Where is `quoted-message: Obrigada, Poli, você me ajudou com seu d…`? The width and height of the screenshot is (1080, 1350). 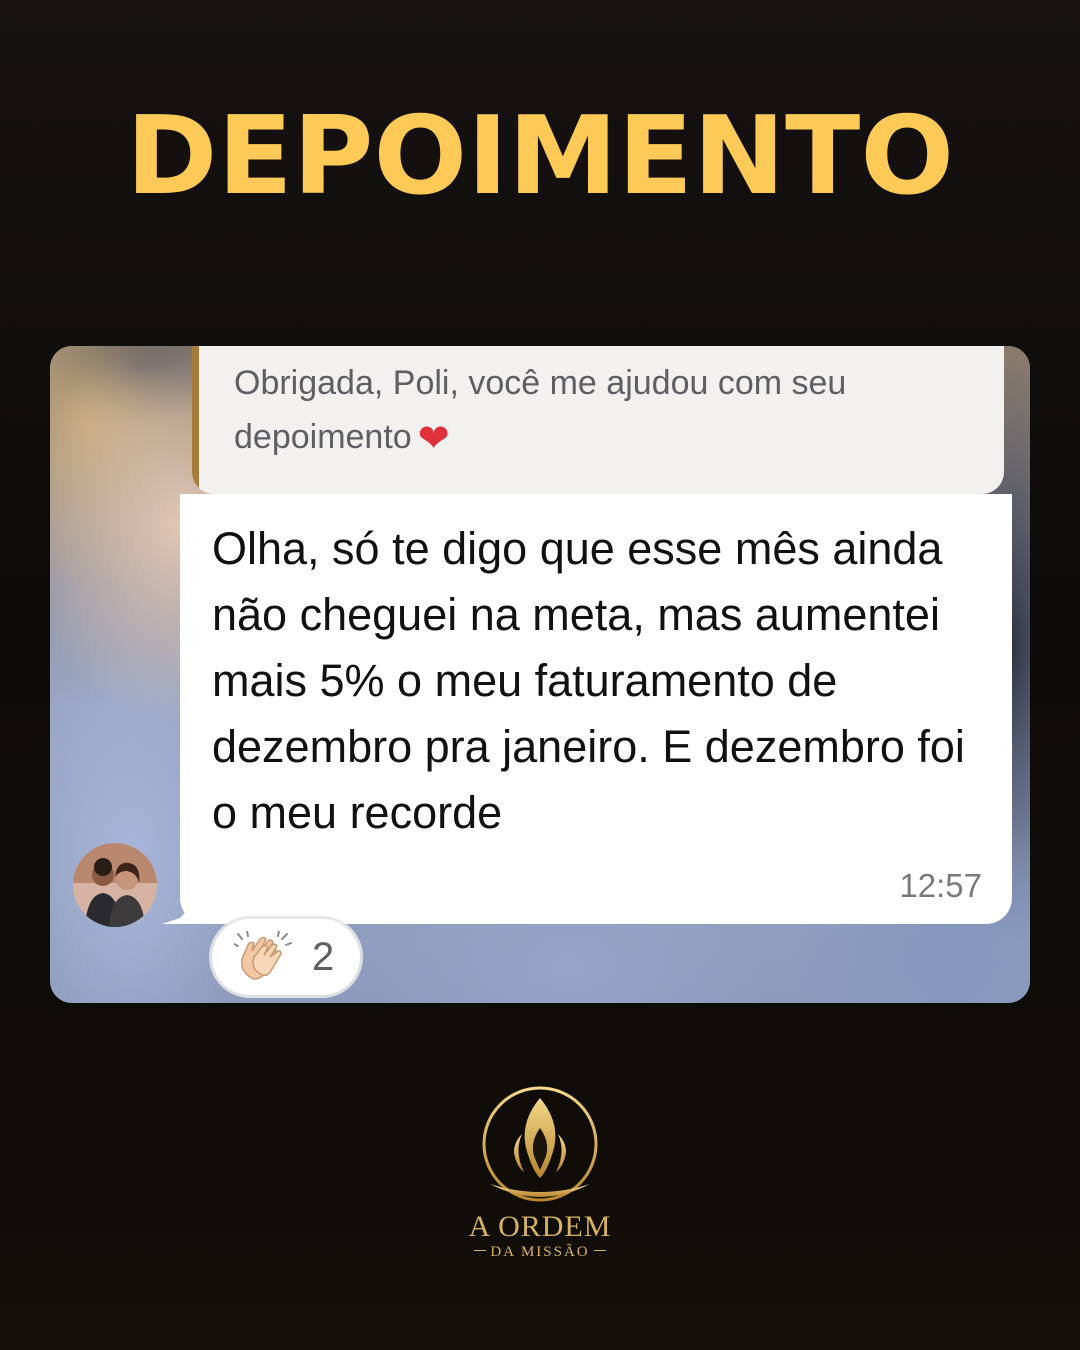 quoted-message: Obrigada, Poli, você me ajudou com seu d… is located at coordinates (598, 420).